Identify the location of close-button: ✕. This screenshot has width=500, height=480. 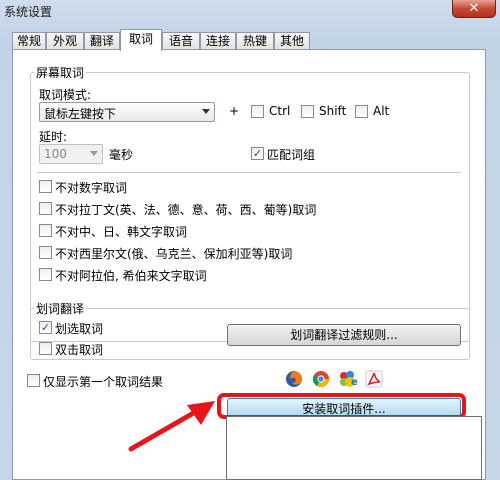
(474, 9).